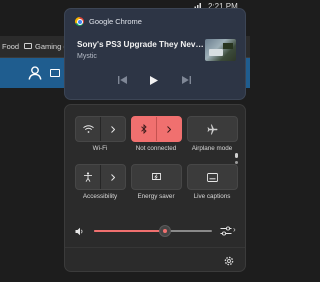 This screenshot has width=320, height=282. I want to click on panel-divider, so click(155, 247).